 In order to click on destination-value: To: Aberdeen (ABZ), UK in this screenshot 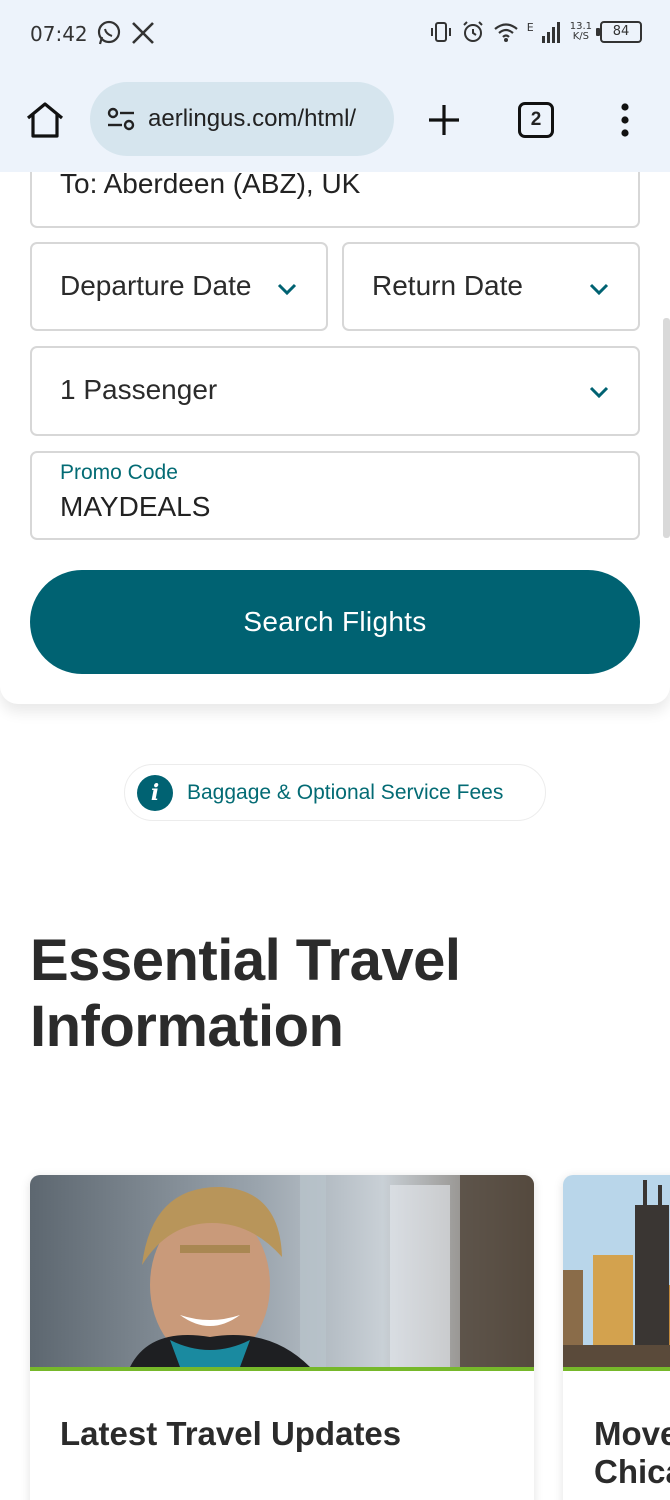, I will do `click(210, 183)`.